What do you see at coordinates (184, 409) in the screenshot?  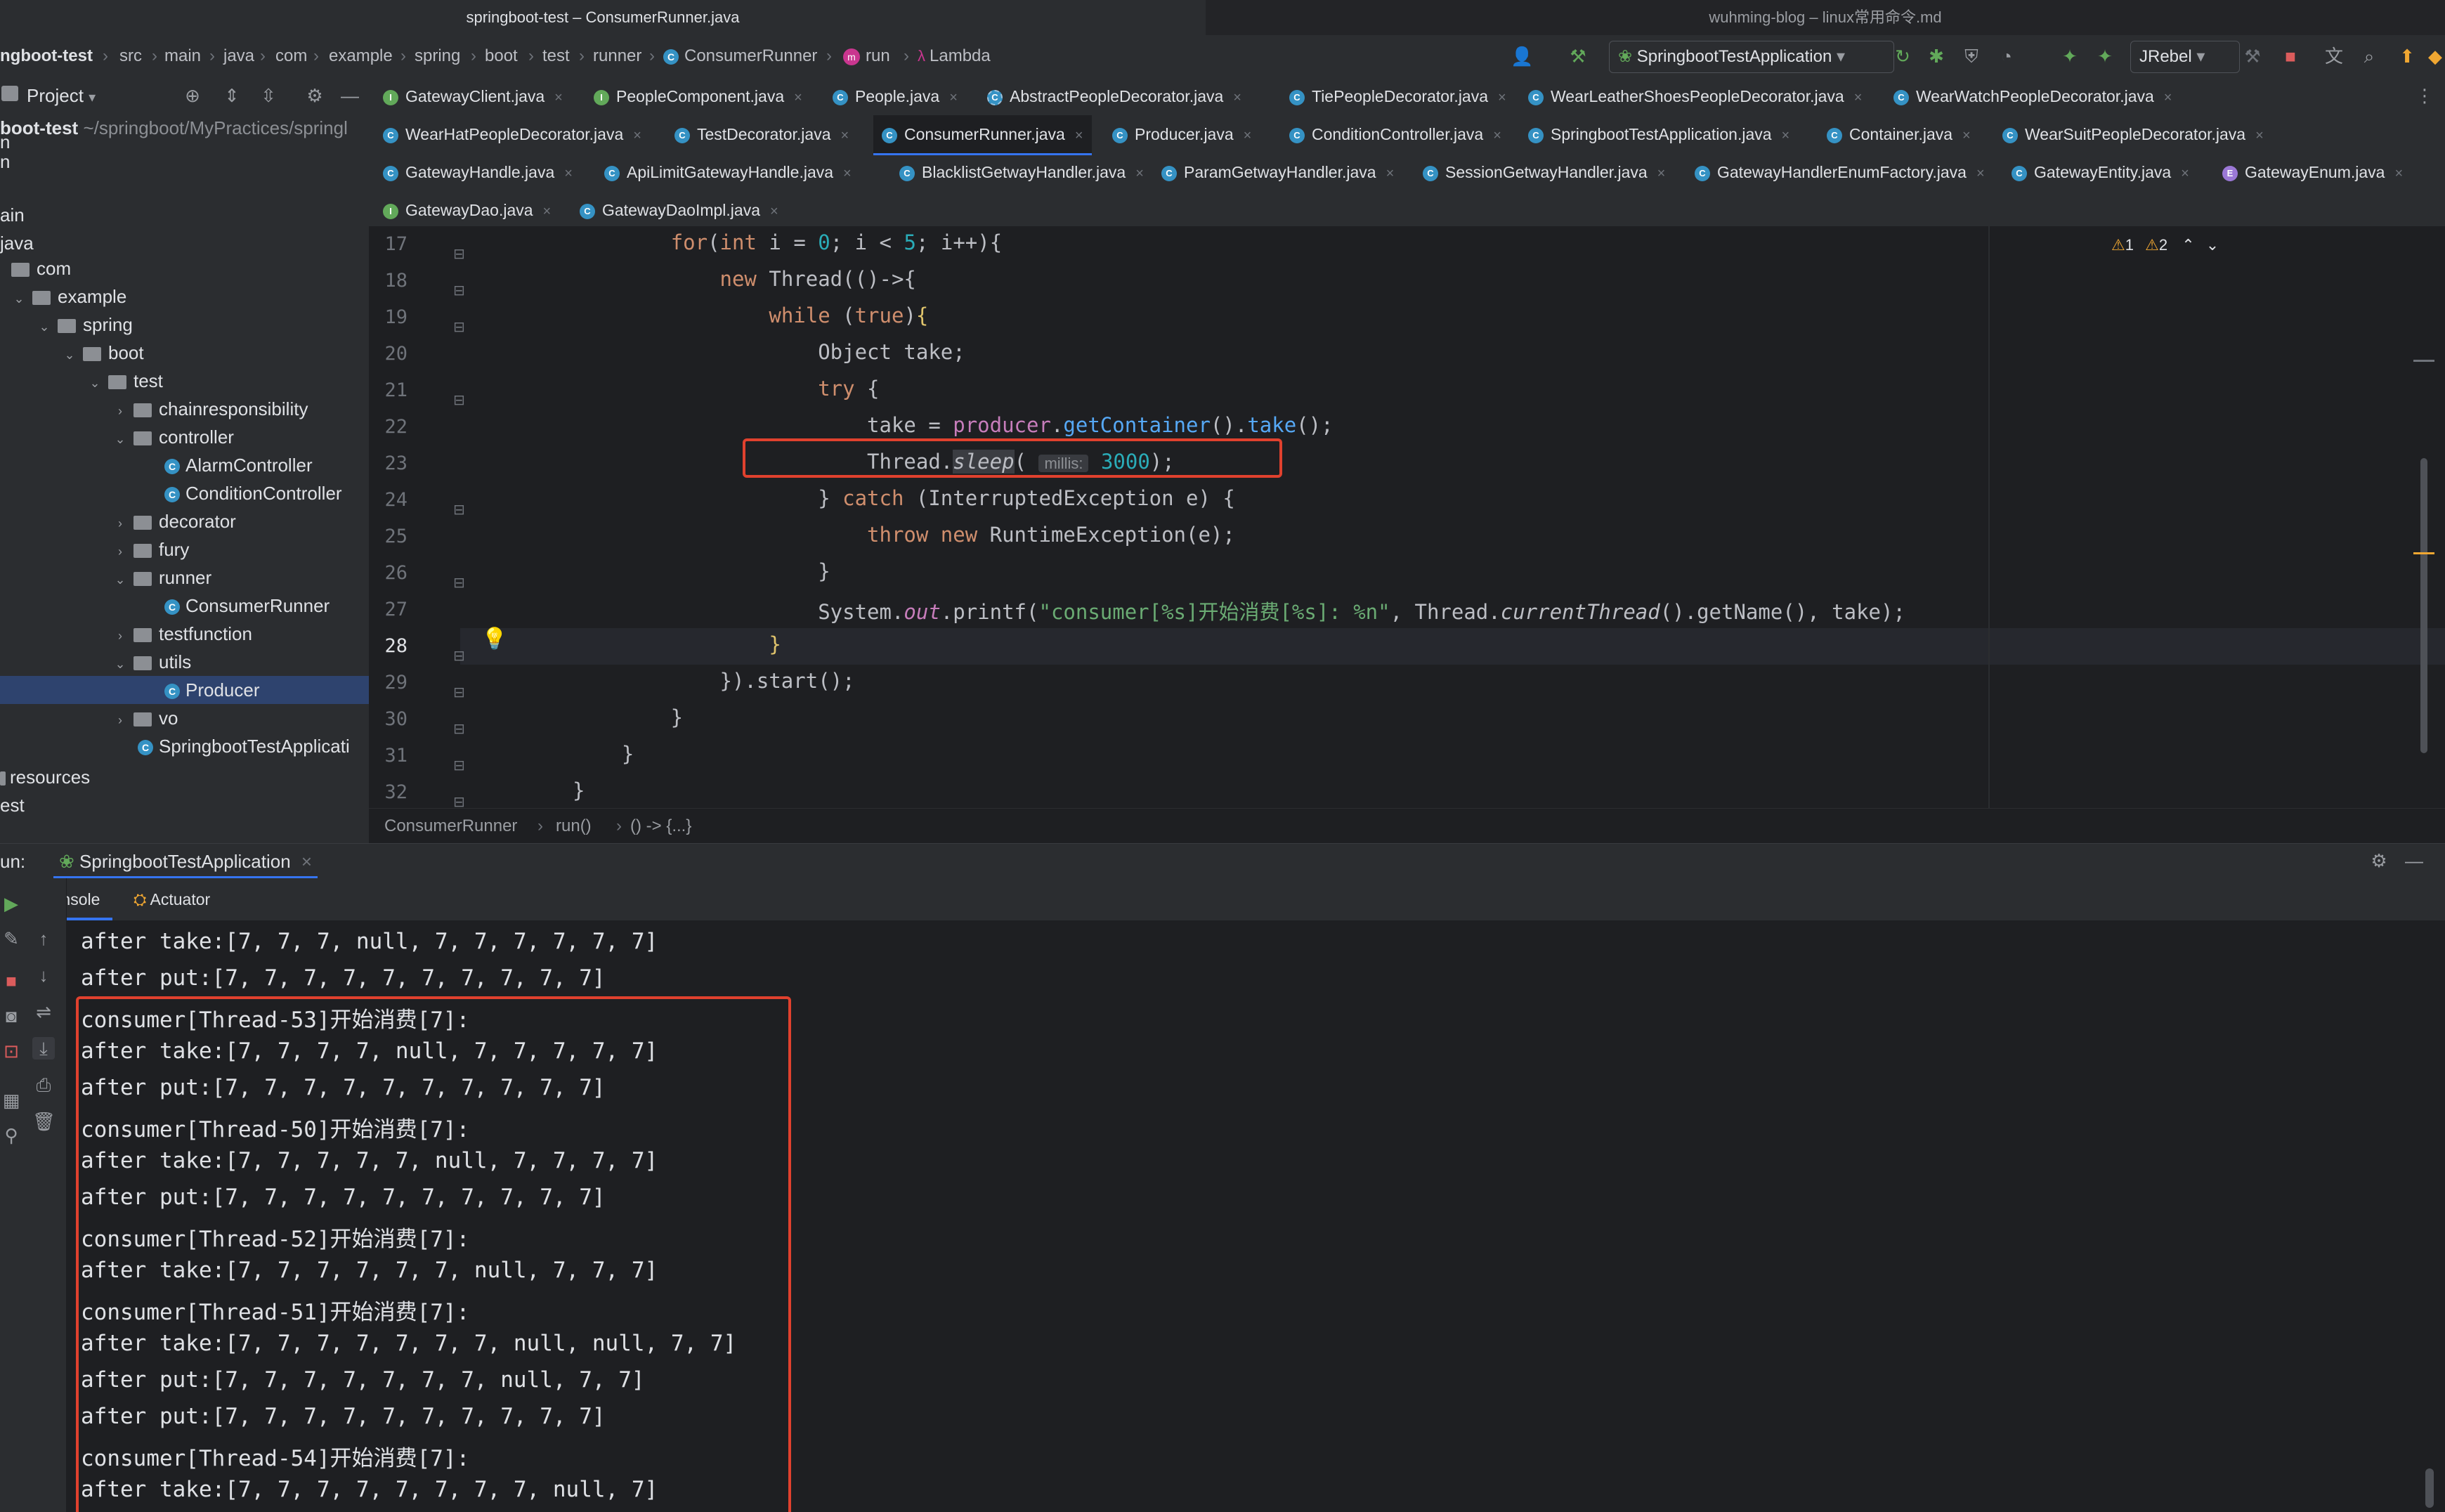 I see `tree-item-chainresponsibility: › chainresponsibility` at bounding box center [184, 409].